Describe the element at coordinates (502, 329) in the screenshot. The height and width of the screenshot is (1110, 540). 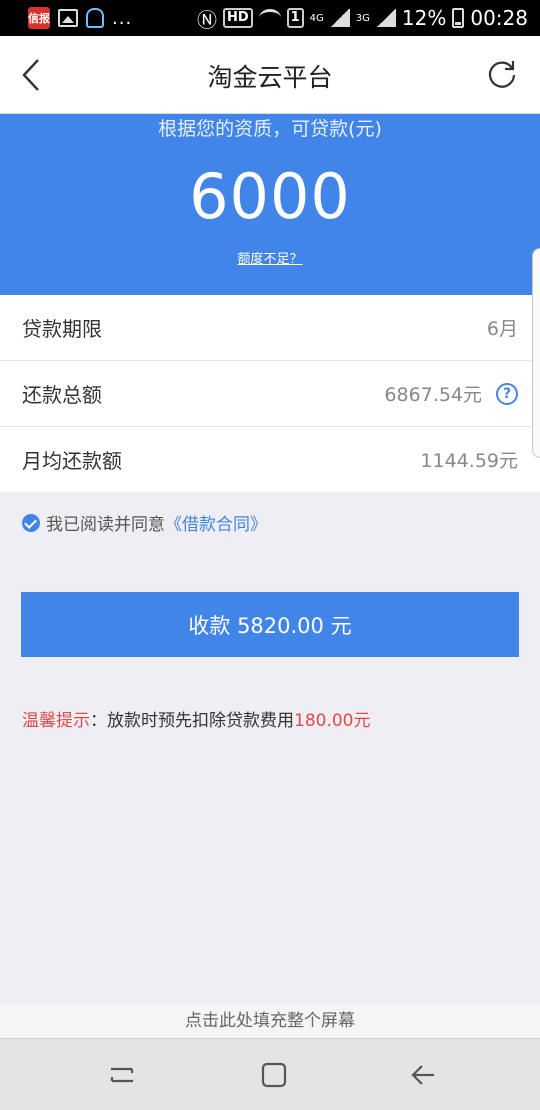
I see `row-value: 6月` at that location.